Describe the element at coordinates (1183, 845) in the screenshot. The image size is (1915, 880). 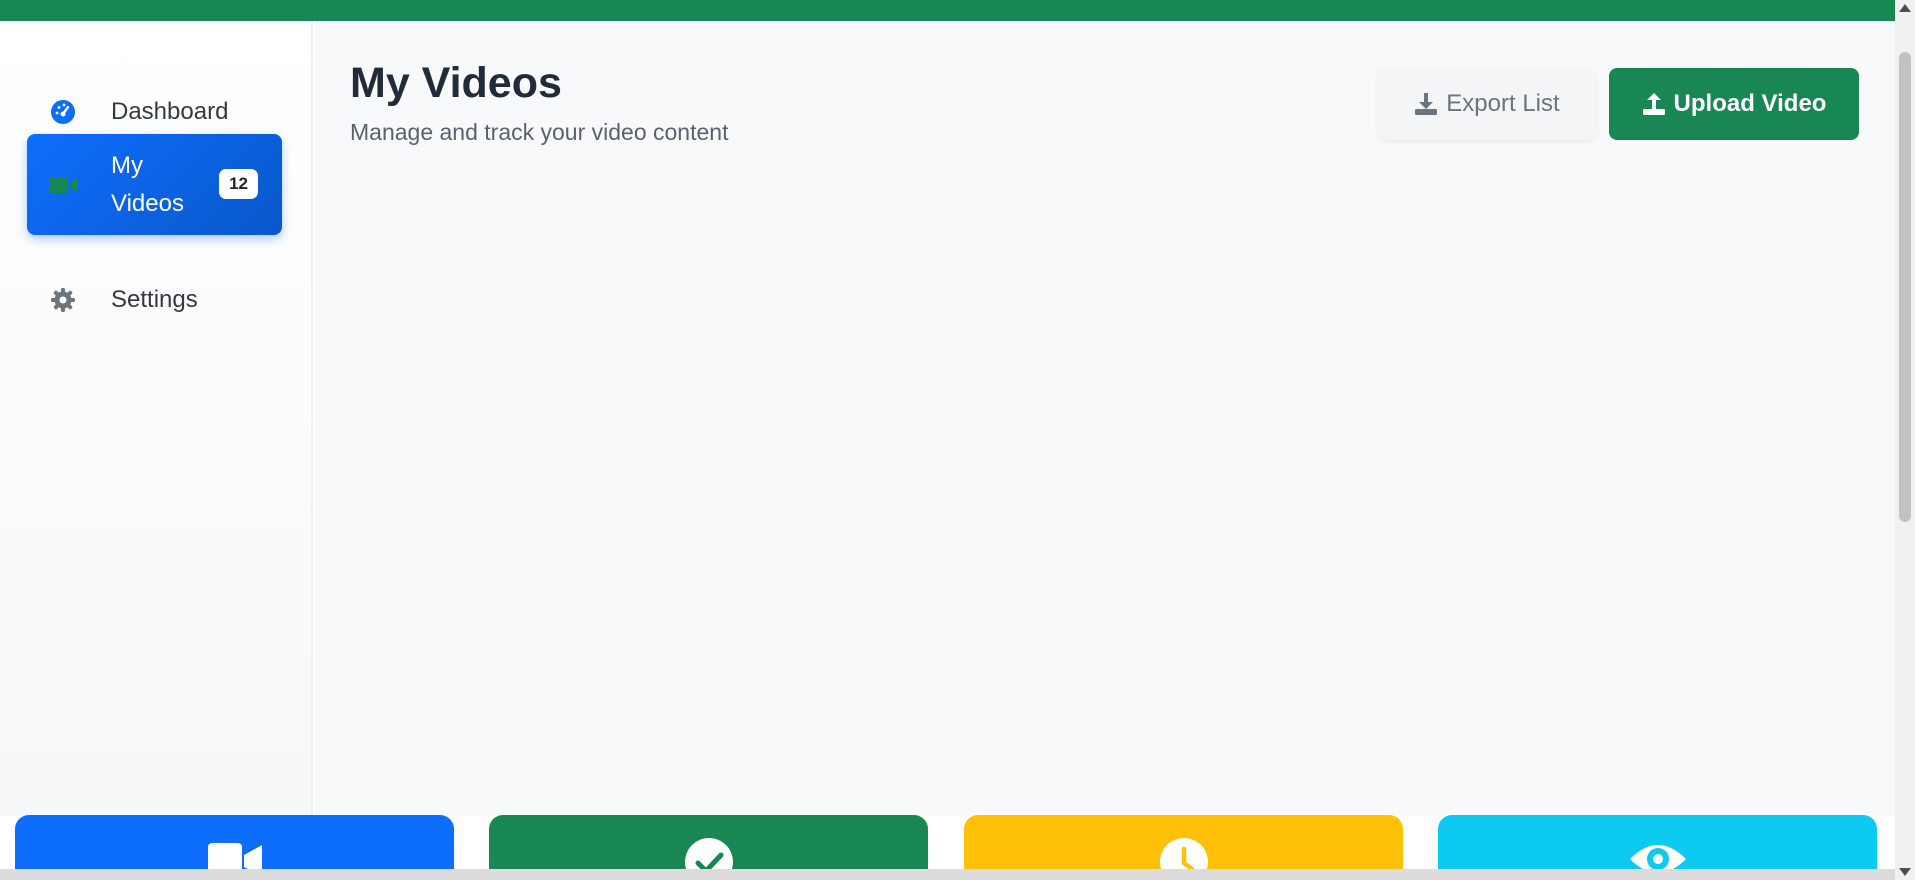
I see `stat-card-pending` at that location.